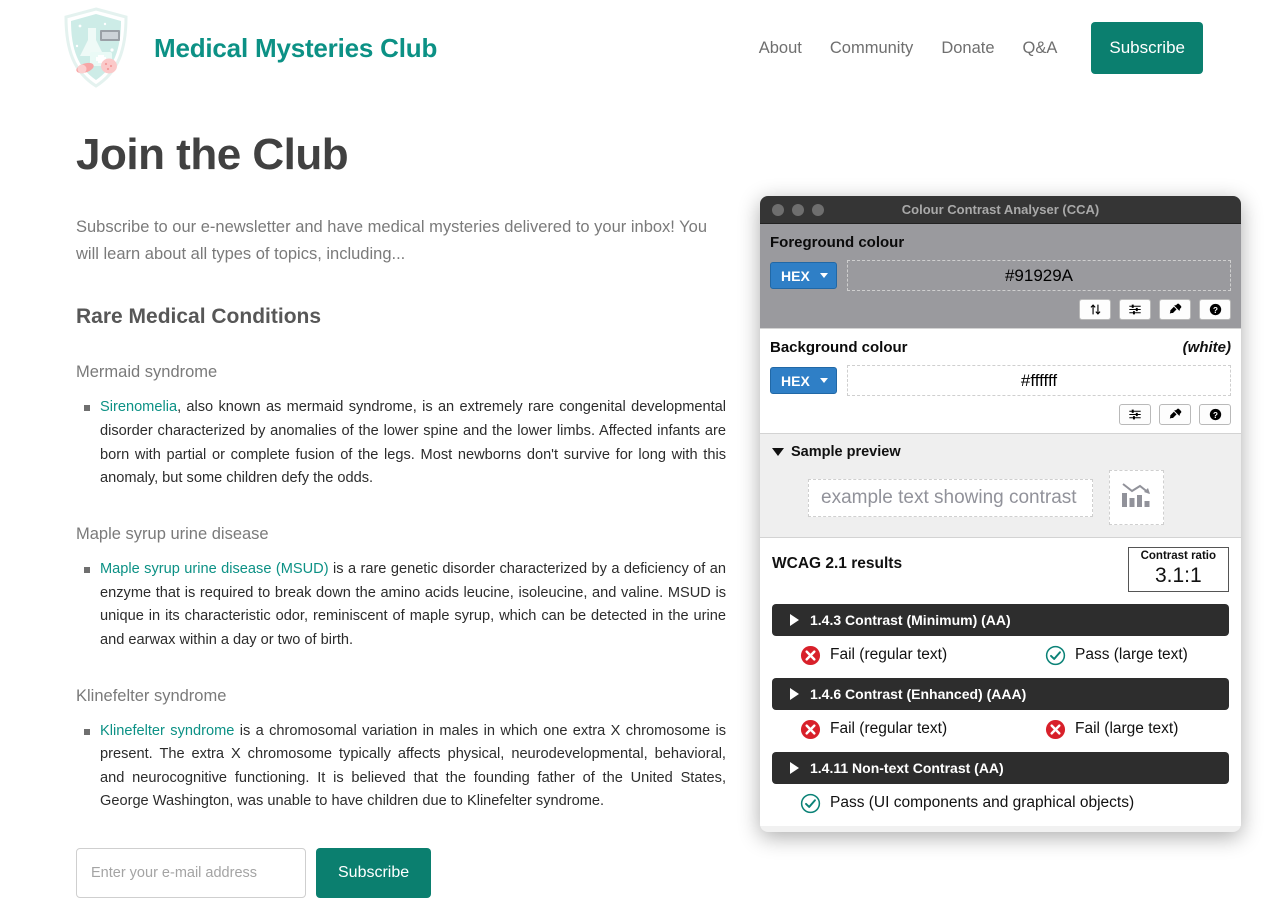  I want to click on foreground-colour-input: #91929A, so click(1039, 275).